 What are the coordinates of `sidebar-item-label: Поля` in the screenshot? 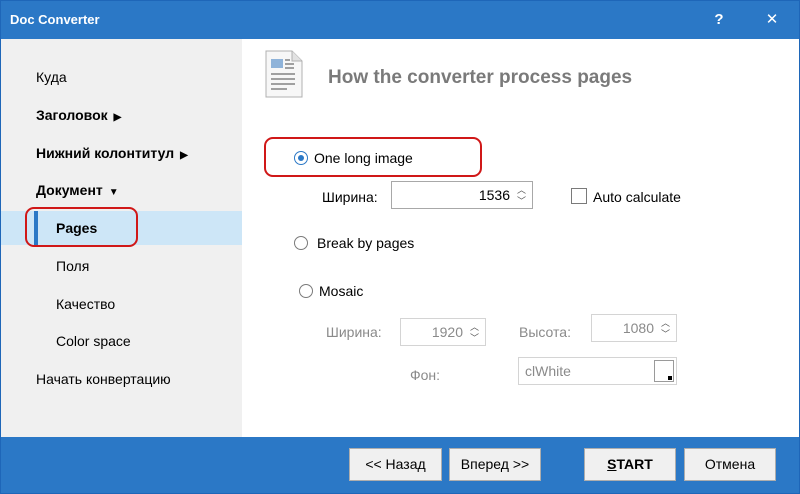 It's located at (73, 266).